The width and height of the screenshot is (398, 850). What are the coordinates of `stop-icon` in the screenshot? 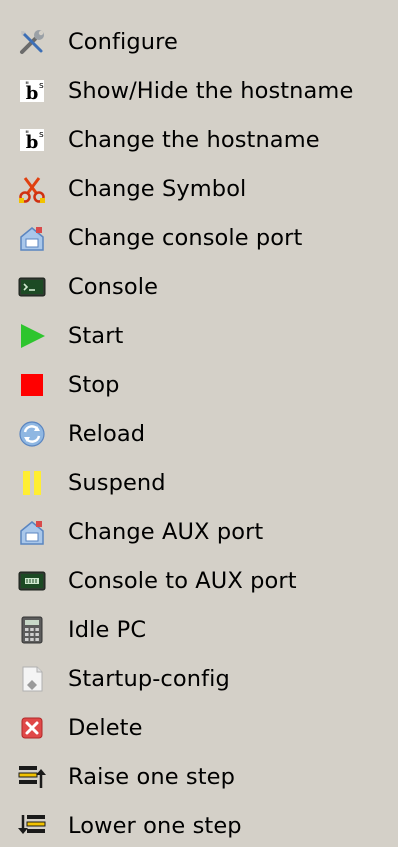 It's located at (32, 385).